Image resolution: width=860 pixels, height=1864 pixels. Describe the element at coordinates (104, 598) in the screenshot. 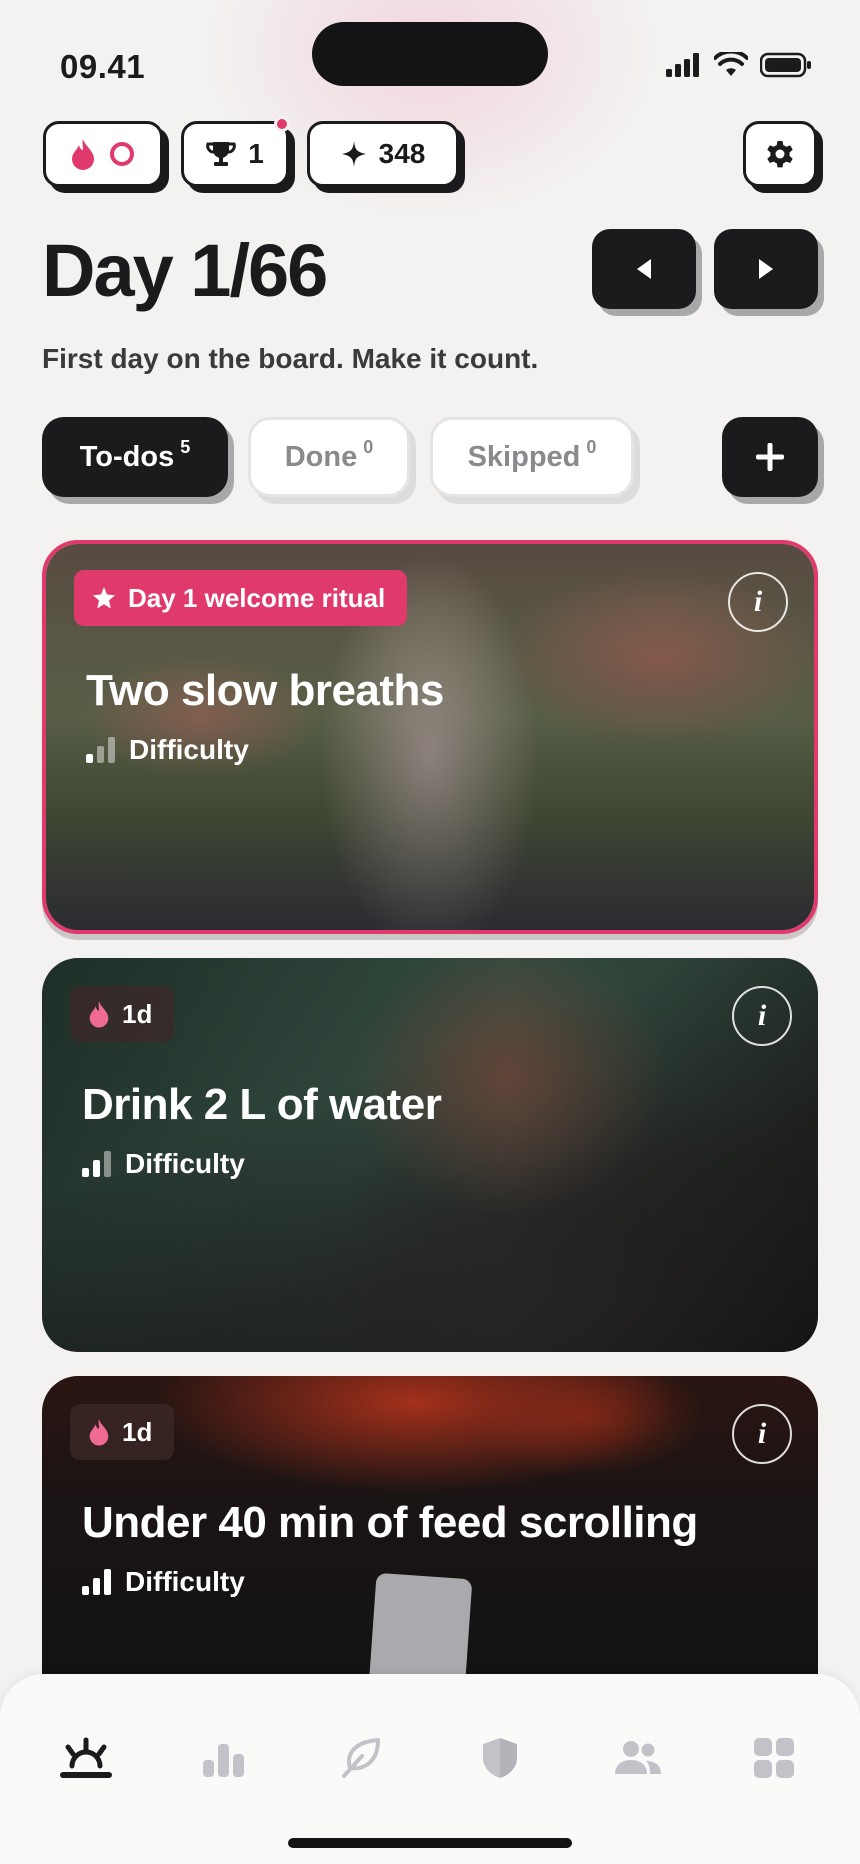

I see `star-icon` at that location.